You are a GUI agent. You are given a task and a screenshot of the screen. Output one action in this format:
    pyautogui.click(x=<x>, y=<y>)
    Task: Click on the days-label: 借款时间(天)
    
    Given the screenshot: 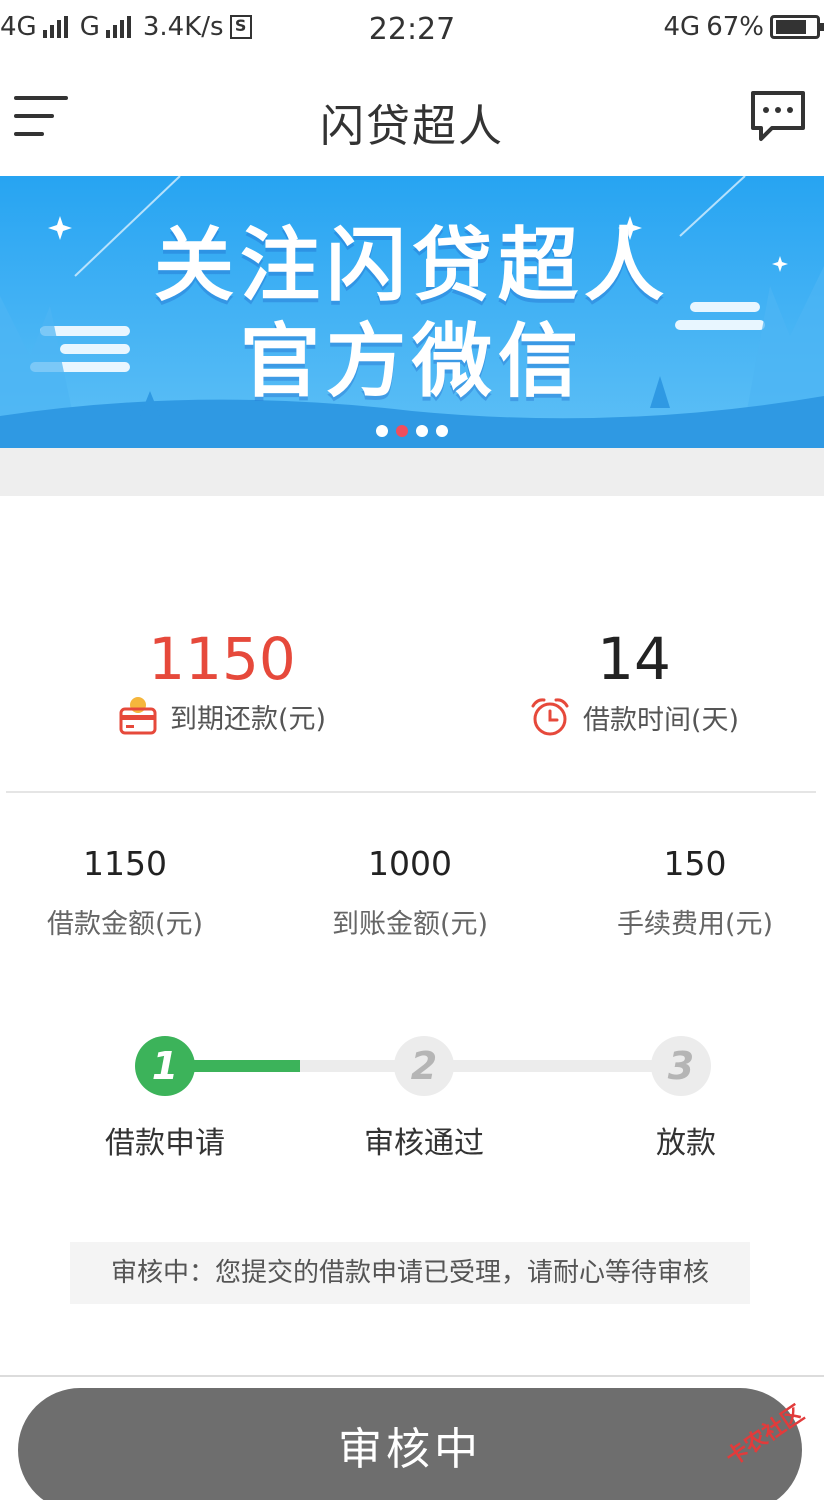 What is the action you would take?
    pyautogui.click(x=661, y=720)
    